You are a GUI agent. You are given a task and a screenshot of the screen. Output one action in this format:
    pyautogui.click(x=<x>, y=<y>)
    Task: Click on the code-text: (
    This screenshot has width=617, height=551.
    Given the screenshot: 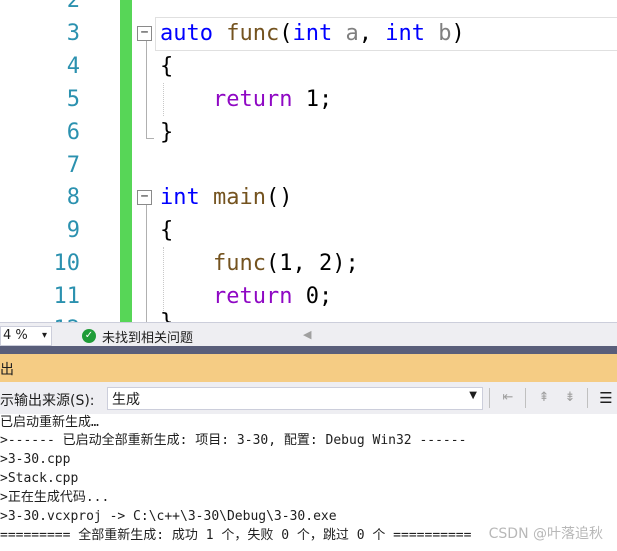 What is the action you would take?
    pyautogui.click(x=286, y=33)
    